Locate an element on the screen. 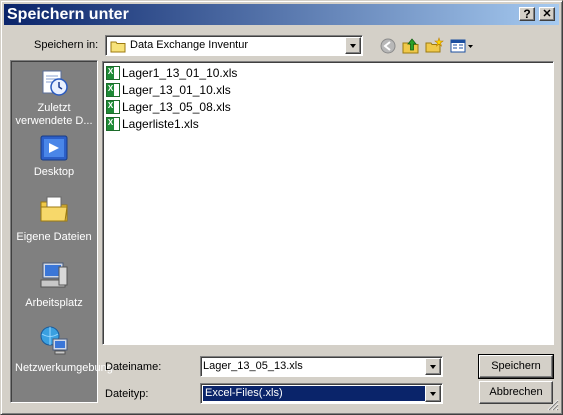 The width and height of the screenshot is (563, 415). place-my-computer: Arbeitsplatz is located at coordinates (54, 289).